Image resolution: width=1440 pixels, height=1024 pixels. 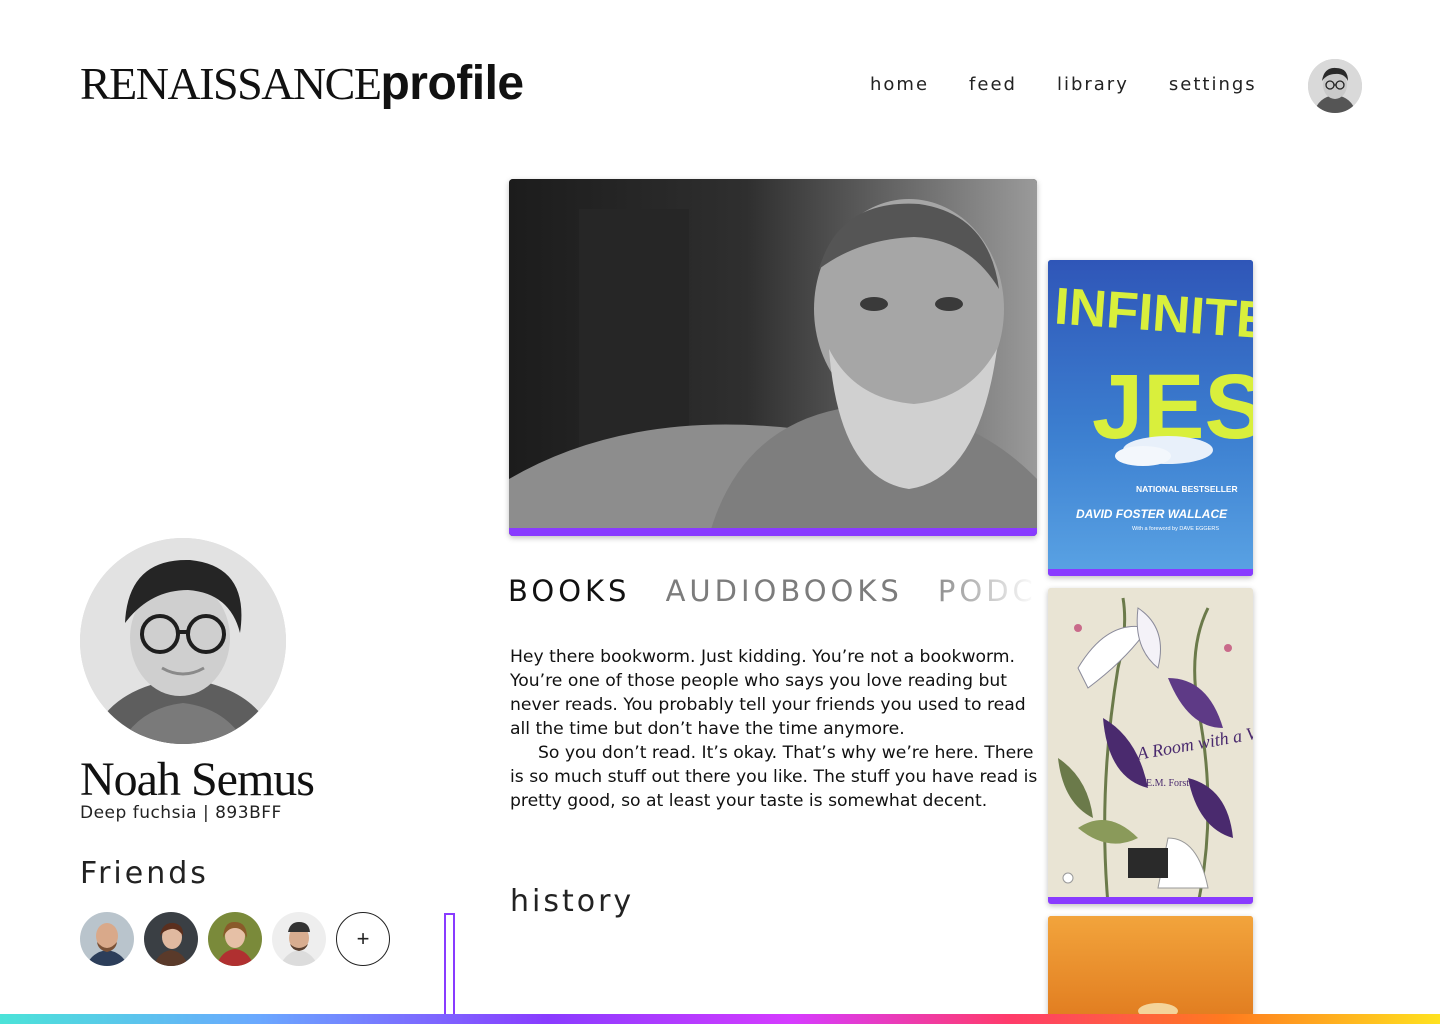 What do you see at coordinates (569, 591) in the screenshot?
I see `tab-books: BOOKS` at bounding box center [569, 591].